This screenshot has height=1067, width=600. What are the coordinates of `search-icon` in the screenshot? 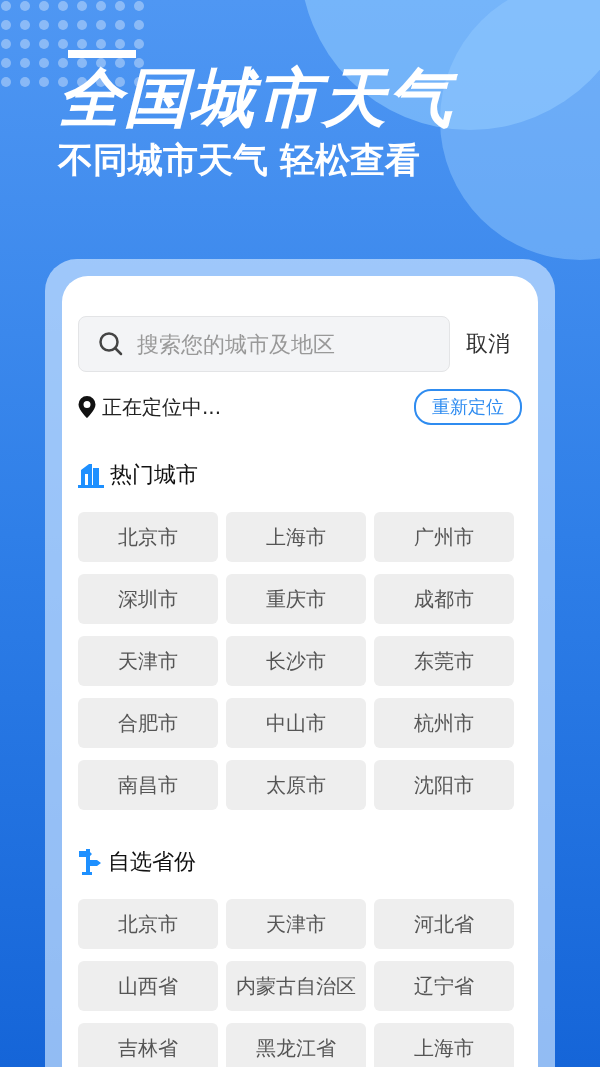 It's located at (111, 344).